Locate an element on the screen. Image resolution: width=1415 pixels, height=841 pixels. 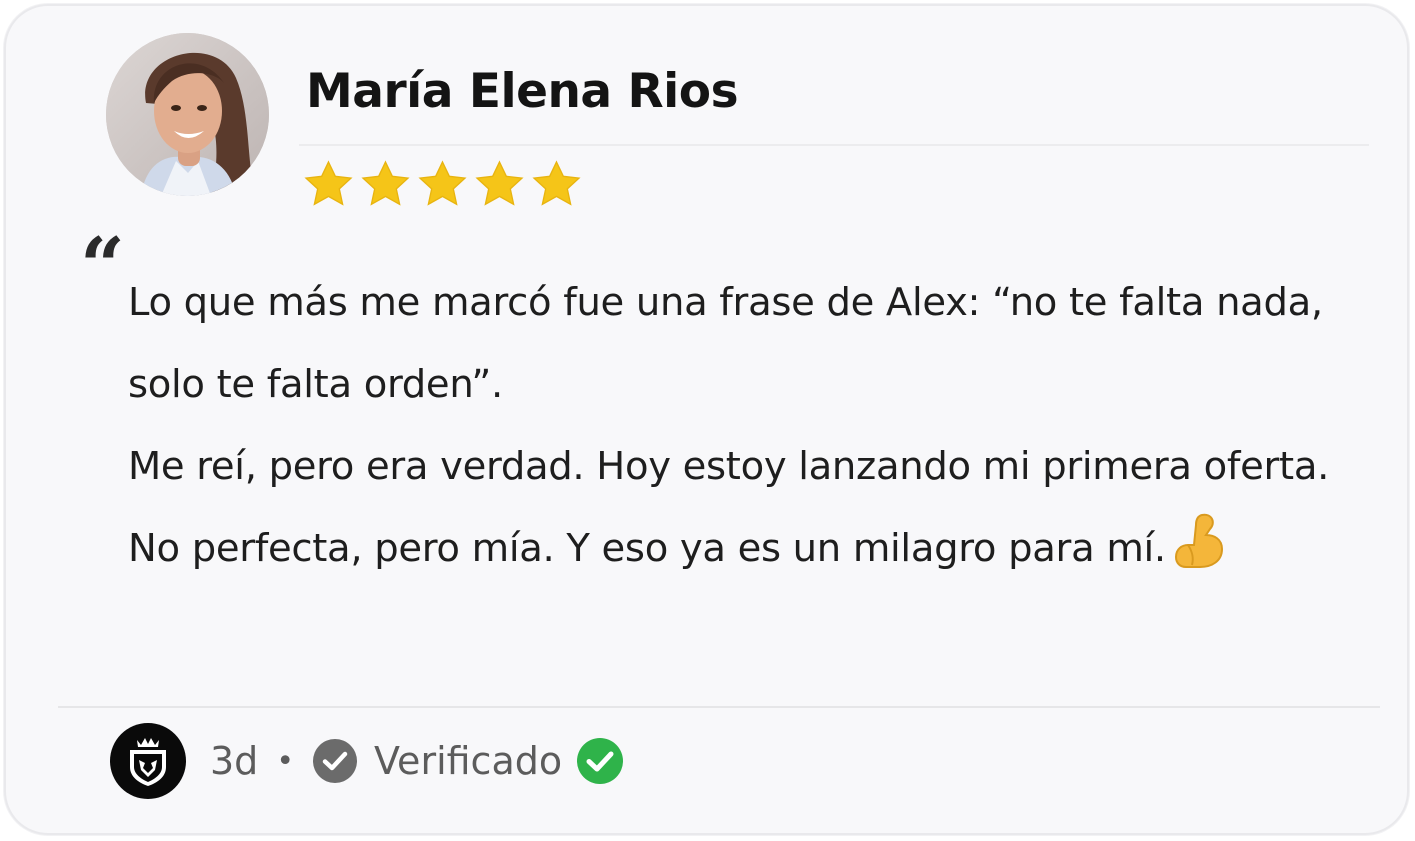
avatar-photo is located at coordinates (187, 114).